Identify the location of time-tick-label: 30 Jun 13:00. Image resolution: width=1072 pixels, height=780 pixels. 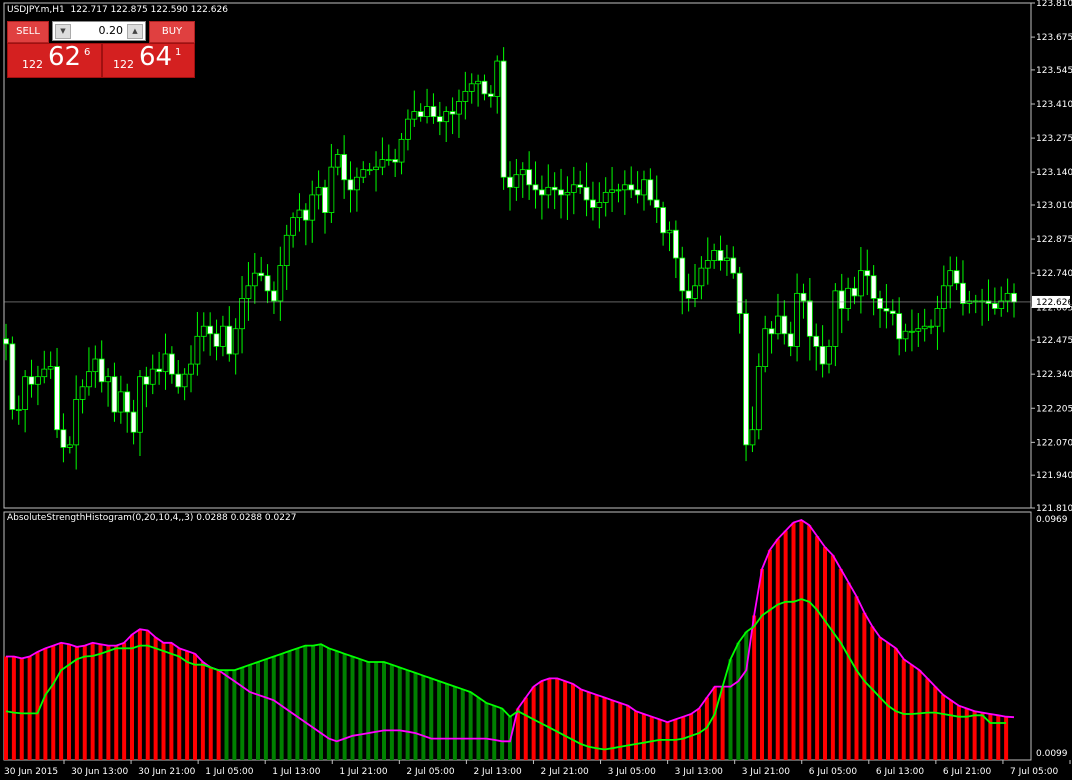
(99, 772).